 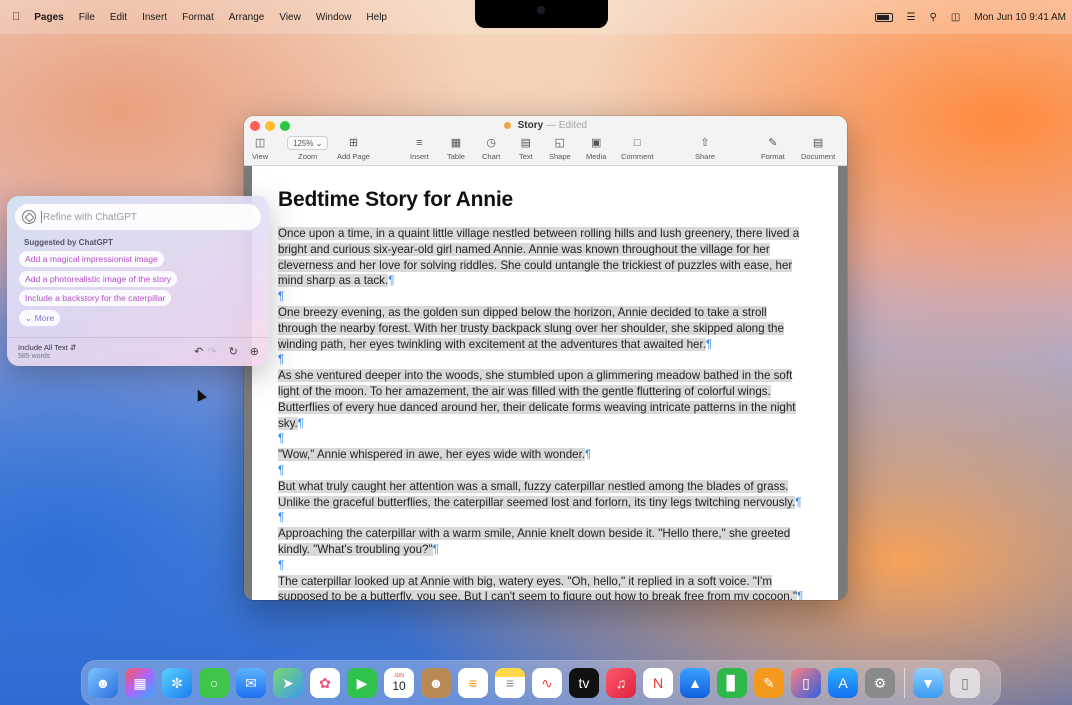 I want to click on iphone-mirroring-icon: ▯, so click(x=806, y=683).